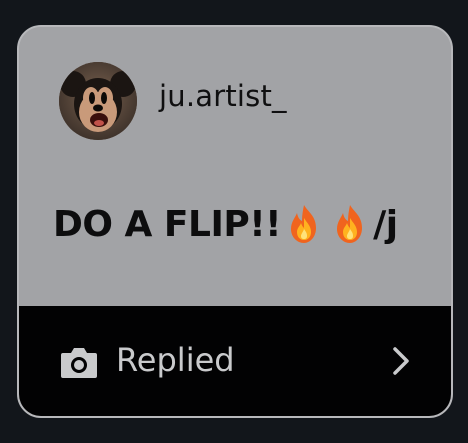 Image resolution: width=468 pixels, height=443 pixels. Describe the element at coordinates (167, 224) in the screenshot. I see `message-body: DO A FLIP!!` at that location.